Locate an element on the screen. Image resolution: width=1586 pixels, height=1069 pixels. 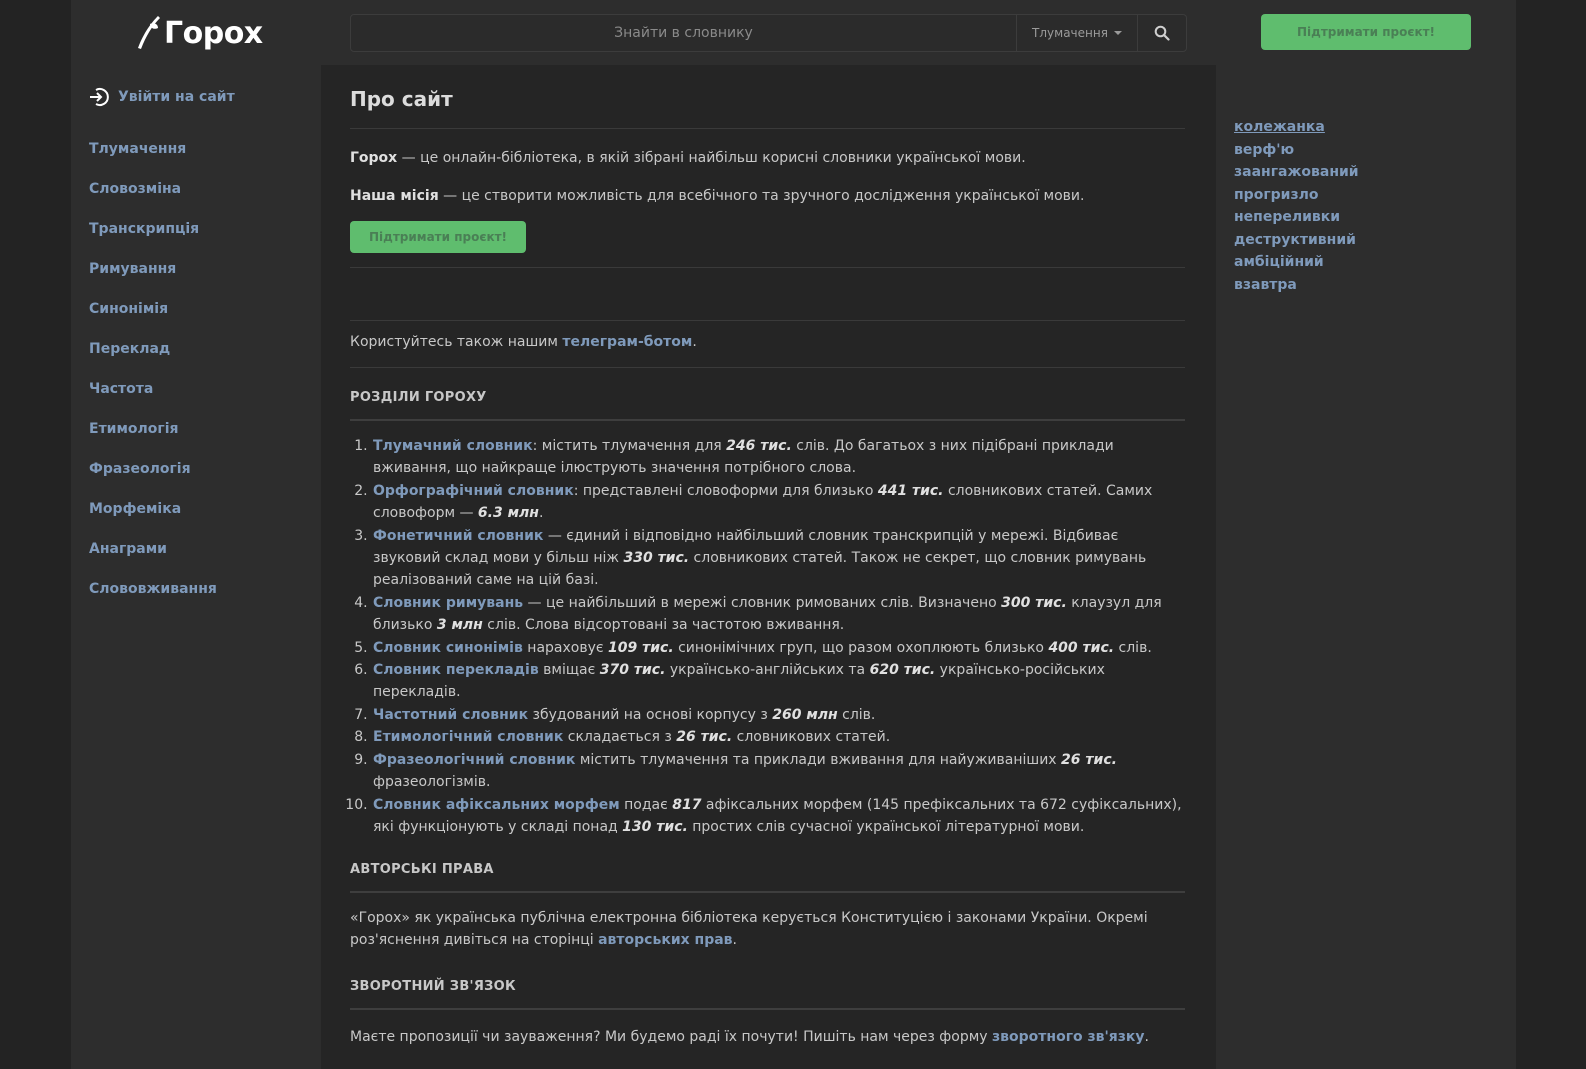
recent-word-link: непереливки is located at coordinates (1296, 217).